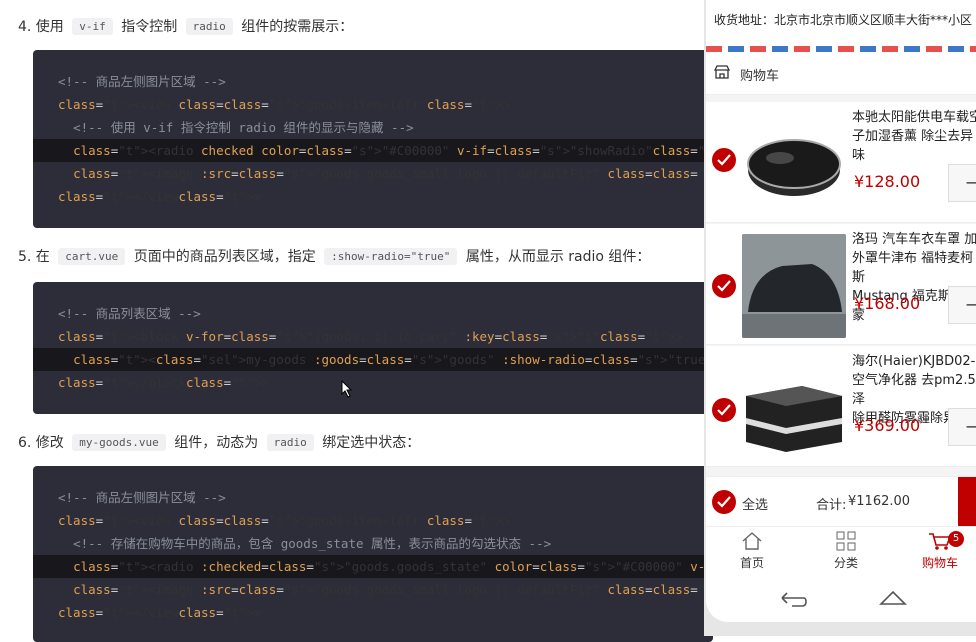 This screenshot has height=642, width=976. I want to click on category-icon, so click(846, 541).